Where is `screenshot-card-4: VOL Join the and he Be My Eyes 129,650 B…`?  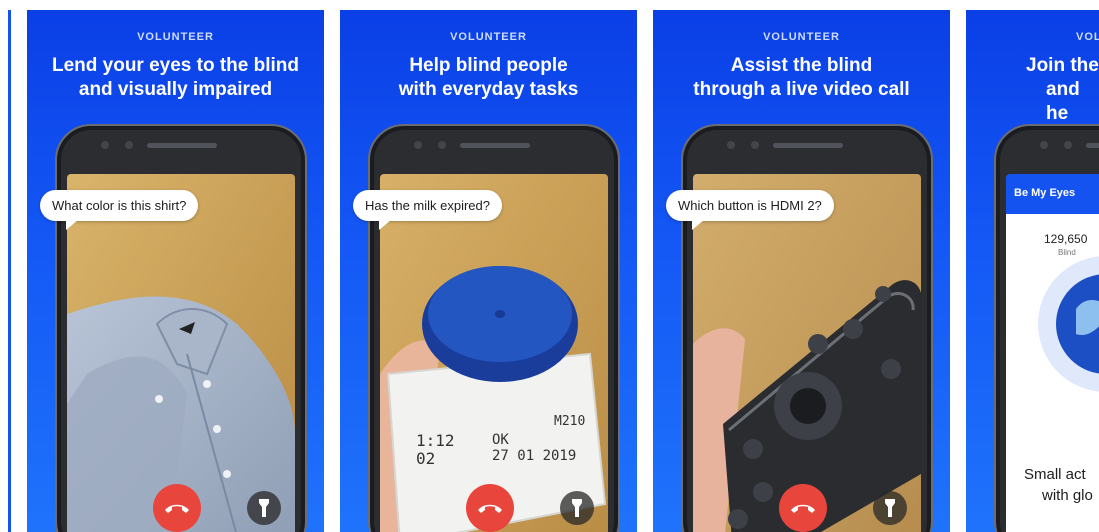
screenshot-card-4: VOL Join the and he Be My Eyes 129,650 B… is located at coordinates (1032, 271).